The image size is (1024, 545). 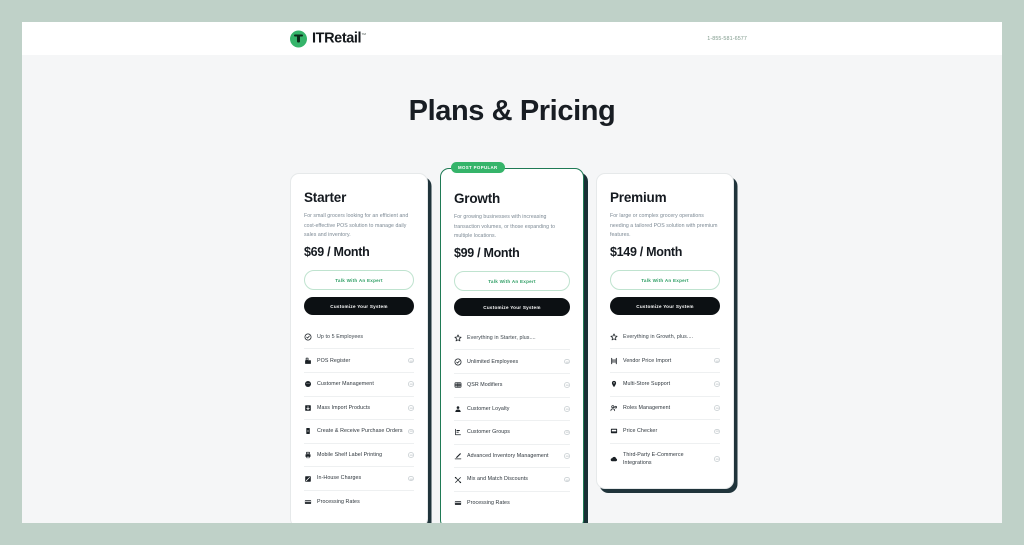 What do you see at coordinates (359, 409) in the screenshot?
I see `feature-item: Mass Import Products` at bounding box center [359, 409].